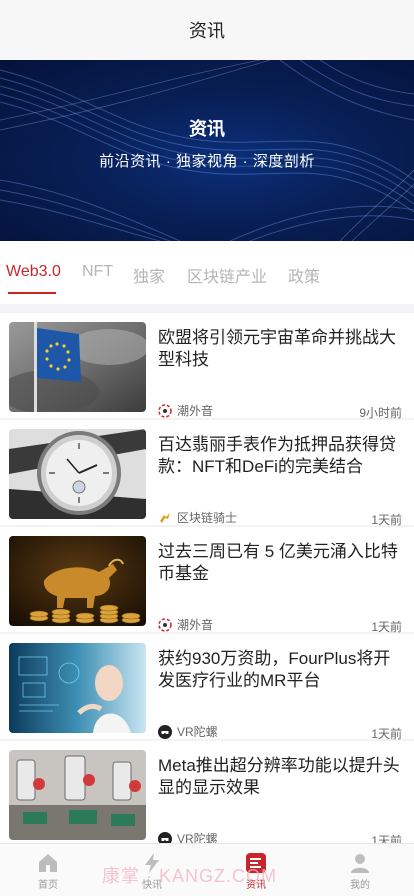 The height and width of the screenshot is (896, 414). Describe the element at coordinates (207, 129) in the screenshot. I see `banner-title: 资讯` at that location.